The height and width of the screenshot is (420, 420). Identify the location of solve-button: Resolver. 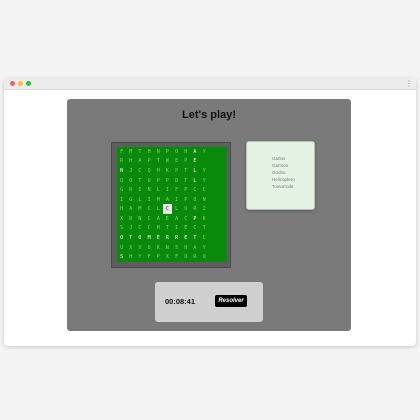
(231, 301).